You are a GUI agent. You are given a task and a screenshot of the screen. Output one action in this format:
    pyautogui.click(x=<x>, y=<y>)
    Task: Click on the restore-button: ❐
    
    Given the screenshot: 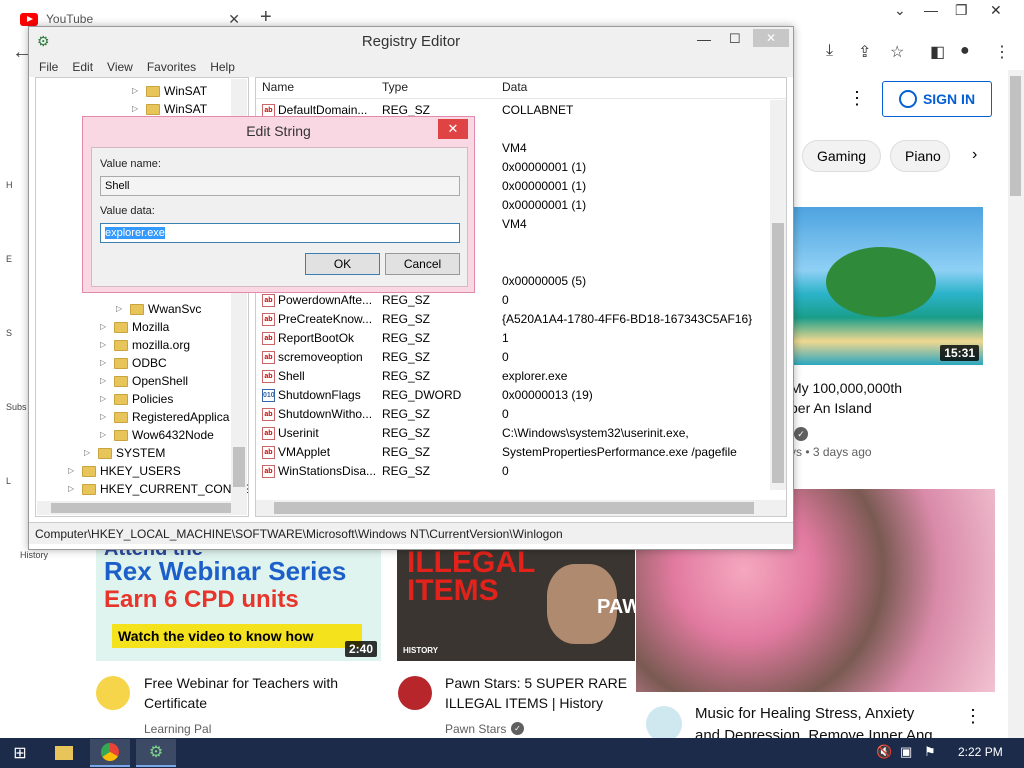 What is the action you would take?
    pyautogui.click(x=961, y=10)
    